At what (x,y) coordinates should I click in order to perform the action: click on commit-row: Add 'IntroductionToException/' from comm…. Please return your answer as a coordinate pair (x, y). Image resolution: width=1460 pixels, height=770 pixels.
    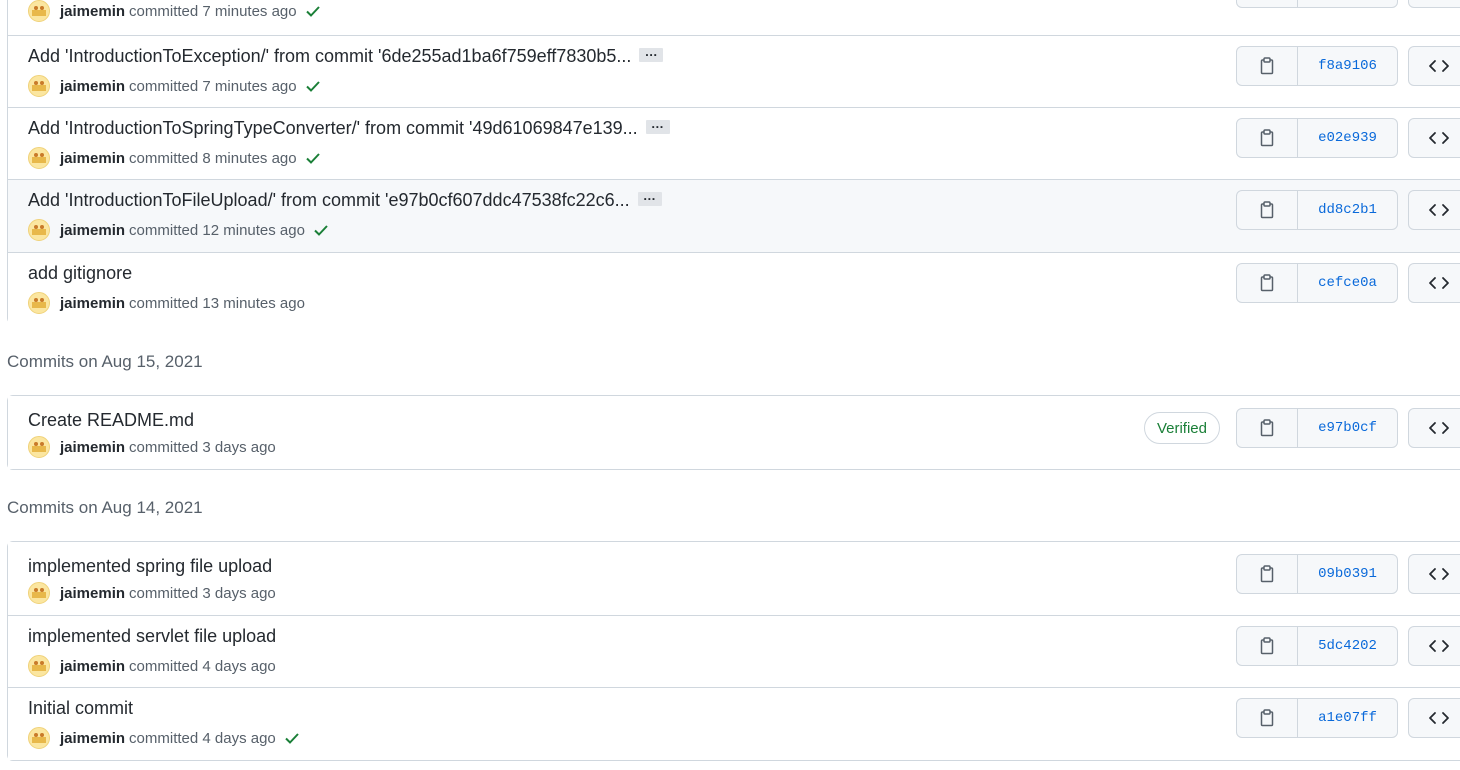
    Looking at the image, I should click on (734, 71).